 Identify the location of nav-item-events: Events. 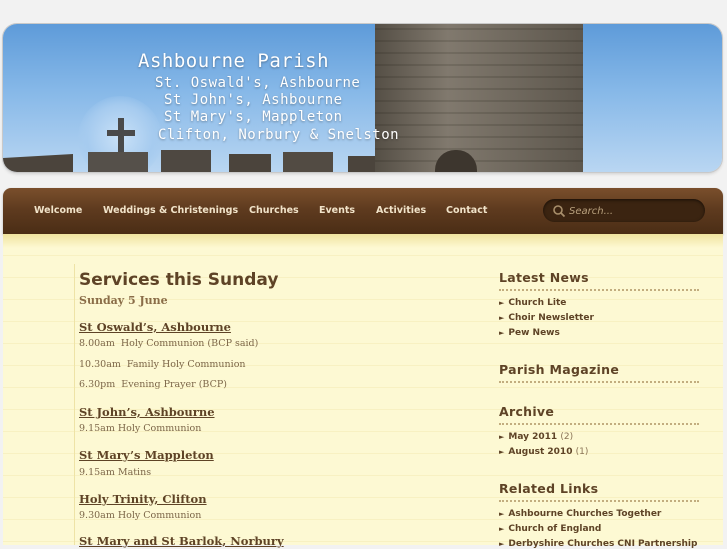
(337, 211).